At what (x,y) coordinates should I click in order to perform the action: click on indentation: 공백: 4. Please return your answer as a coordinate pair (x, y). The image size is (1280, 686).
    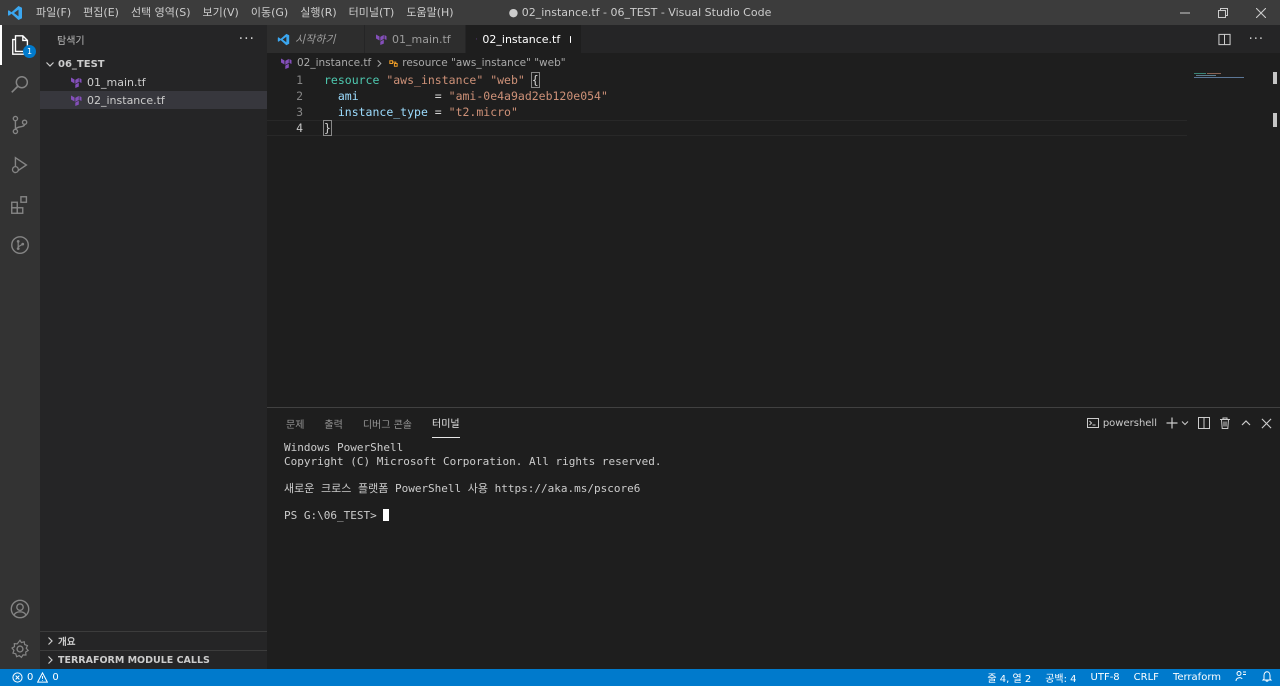
    Looking at the image, I should click on (1060, 677).